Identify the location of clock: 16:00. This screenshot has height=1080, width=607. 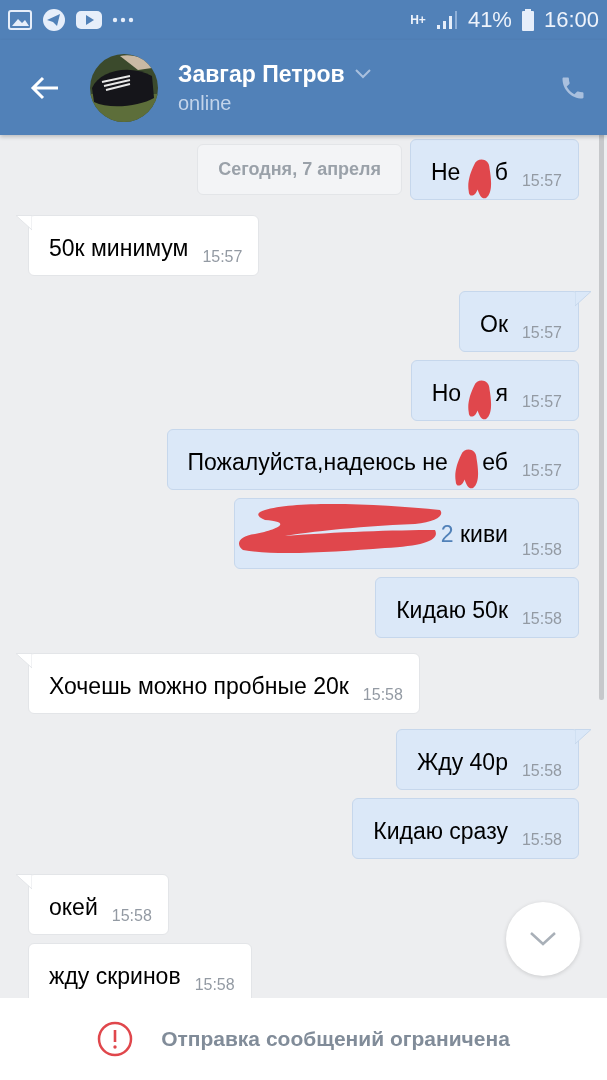
(571, 20).